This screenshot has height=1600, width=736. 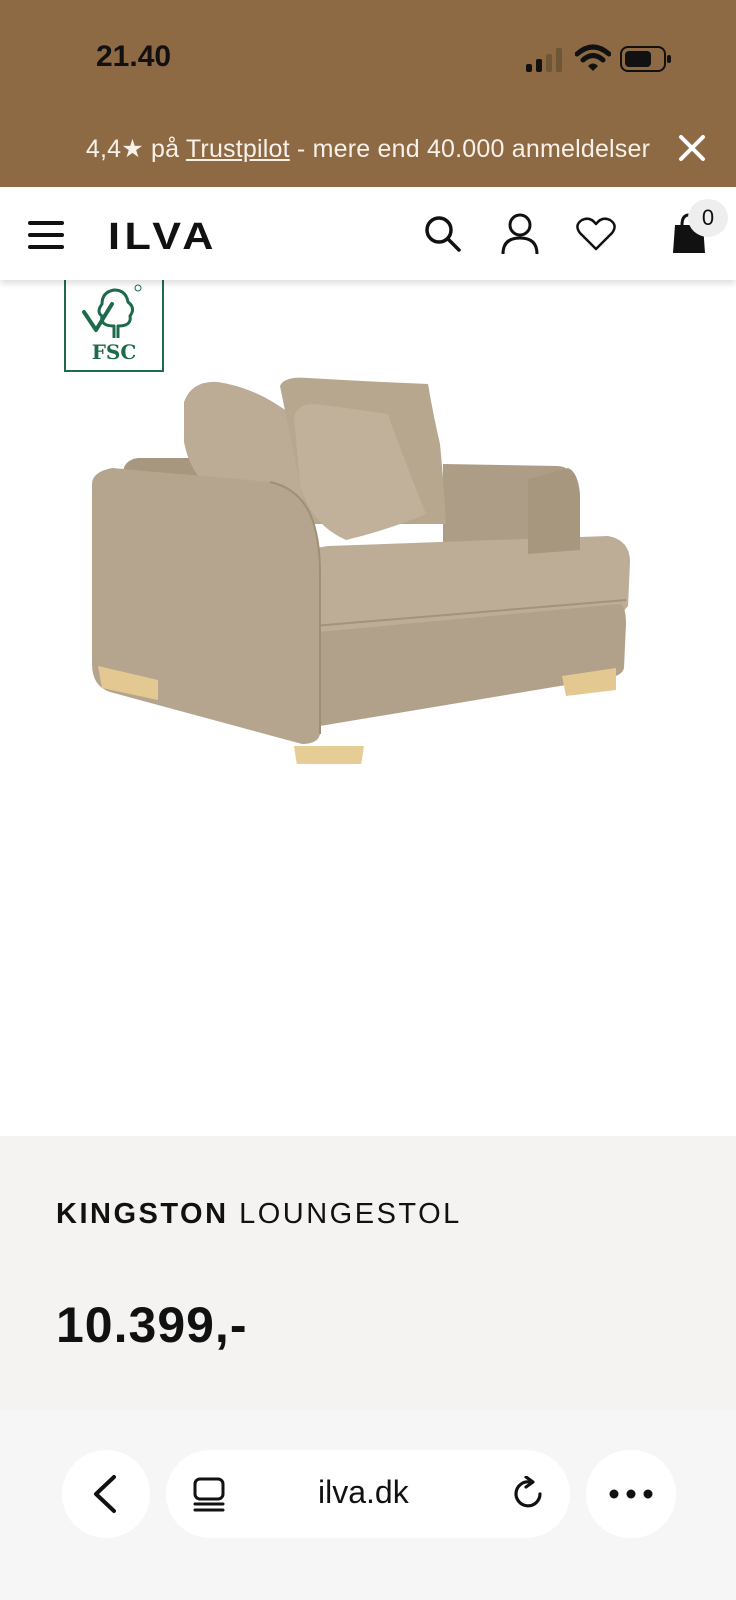 I want to click on wifi-icon, so click(x=593, y=57).